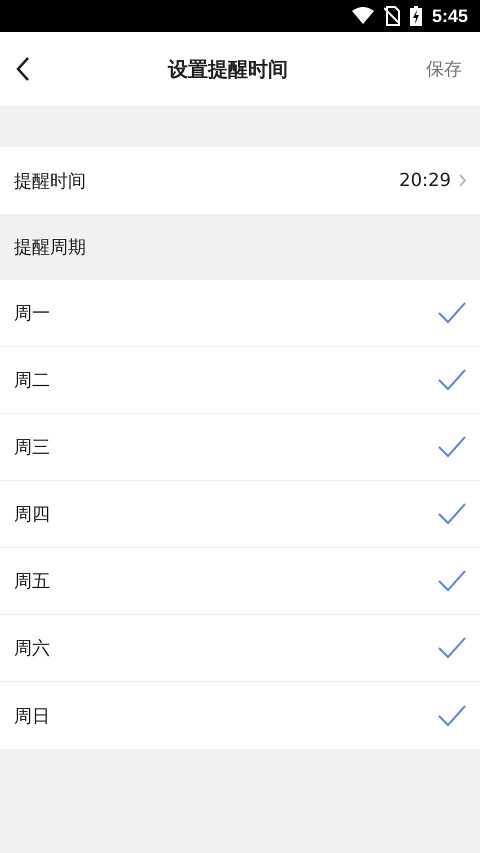  What do you see at coordinates (32, 648) in the screenshot?
I see `day-label: 周六` at bounding box center [32, 648].